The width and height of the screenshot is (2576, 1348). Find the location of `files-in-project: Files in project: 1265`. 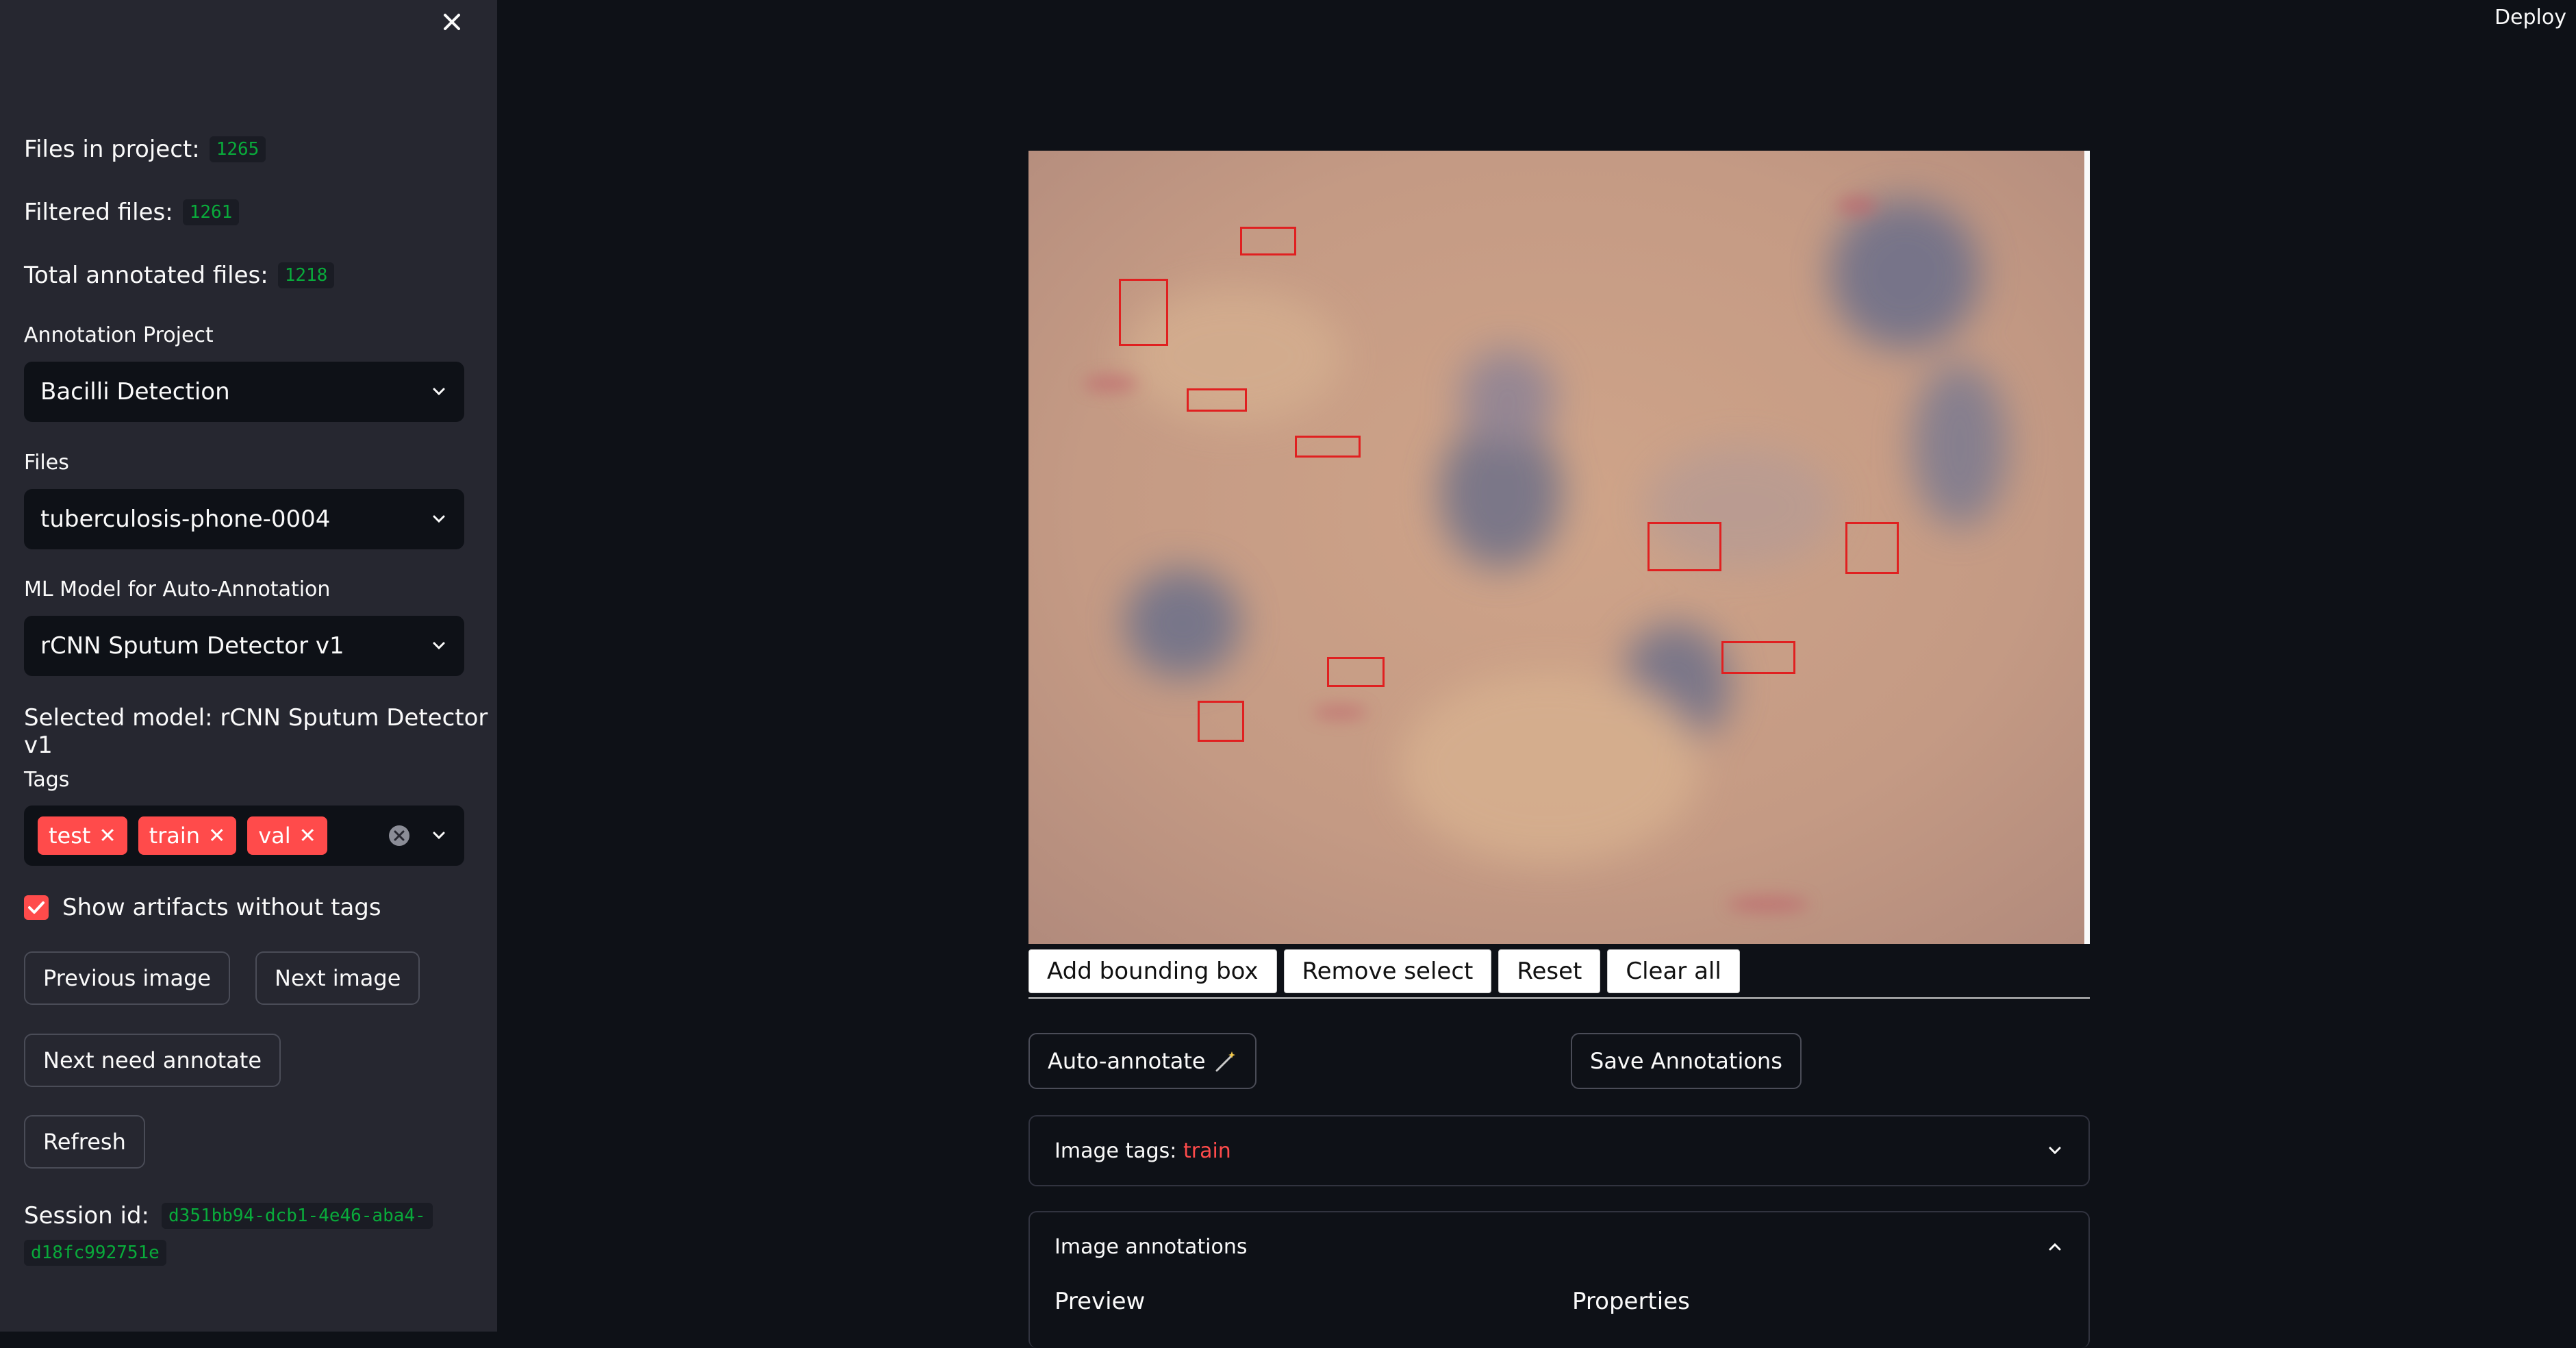

files-in-project: Files in project: 1265 is located at coordinates (145, 149).